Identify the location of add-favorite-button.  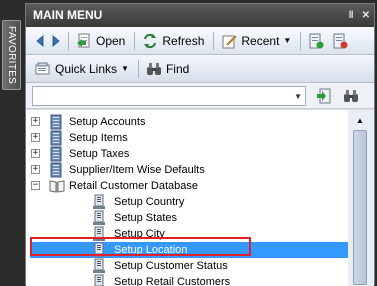
(316, 41).